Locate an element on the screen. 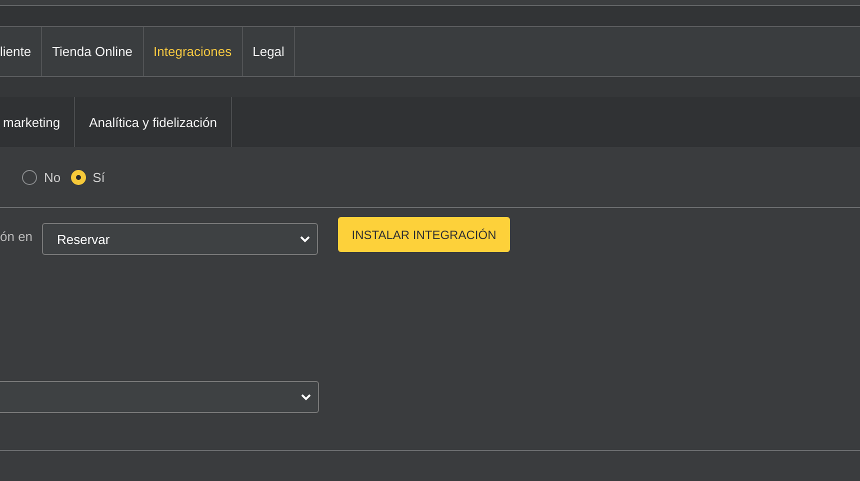 The image size is (860, 481). dropdown-select is located at coordinates (159, 397).